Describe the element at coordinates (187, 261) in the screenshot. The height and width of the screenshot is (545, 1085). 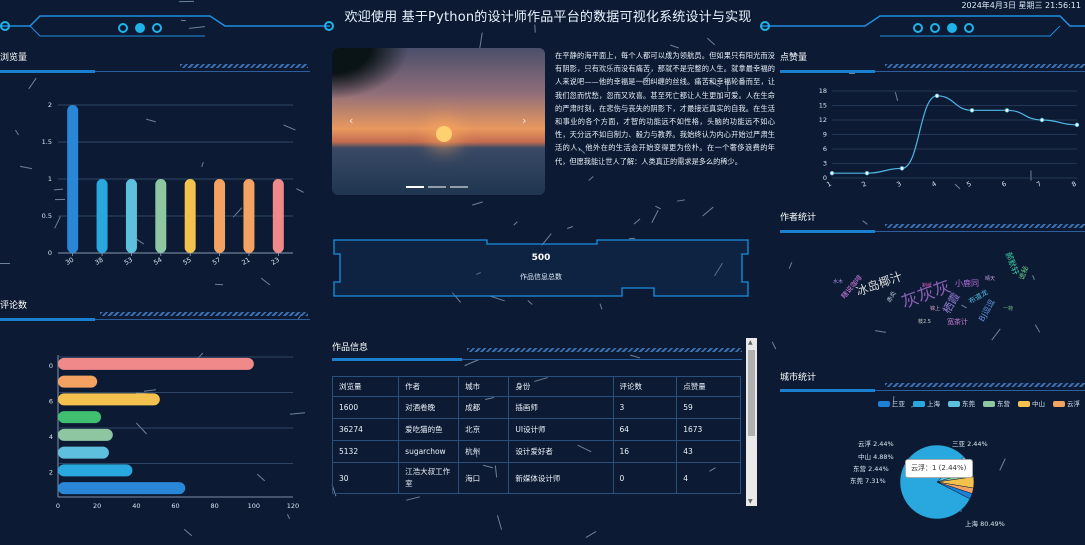
I see `x-tick-label: 55` at that location.